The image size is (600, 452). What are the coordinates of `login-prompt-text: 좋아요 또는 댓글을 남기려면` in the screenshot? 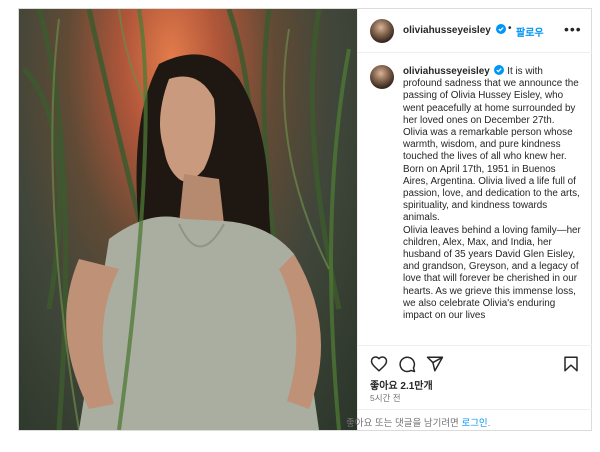 It's located at (404, 423).